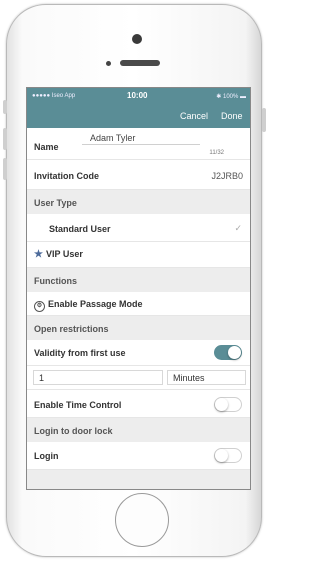 The width and height of the screenshot is (320, 563). What do you see at coordinates (138, 175) in the screenshot?
I see `invitation-code-row: Invitation Code J2JRB0` at bounding box center [138, 175].